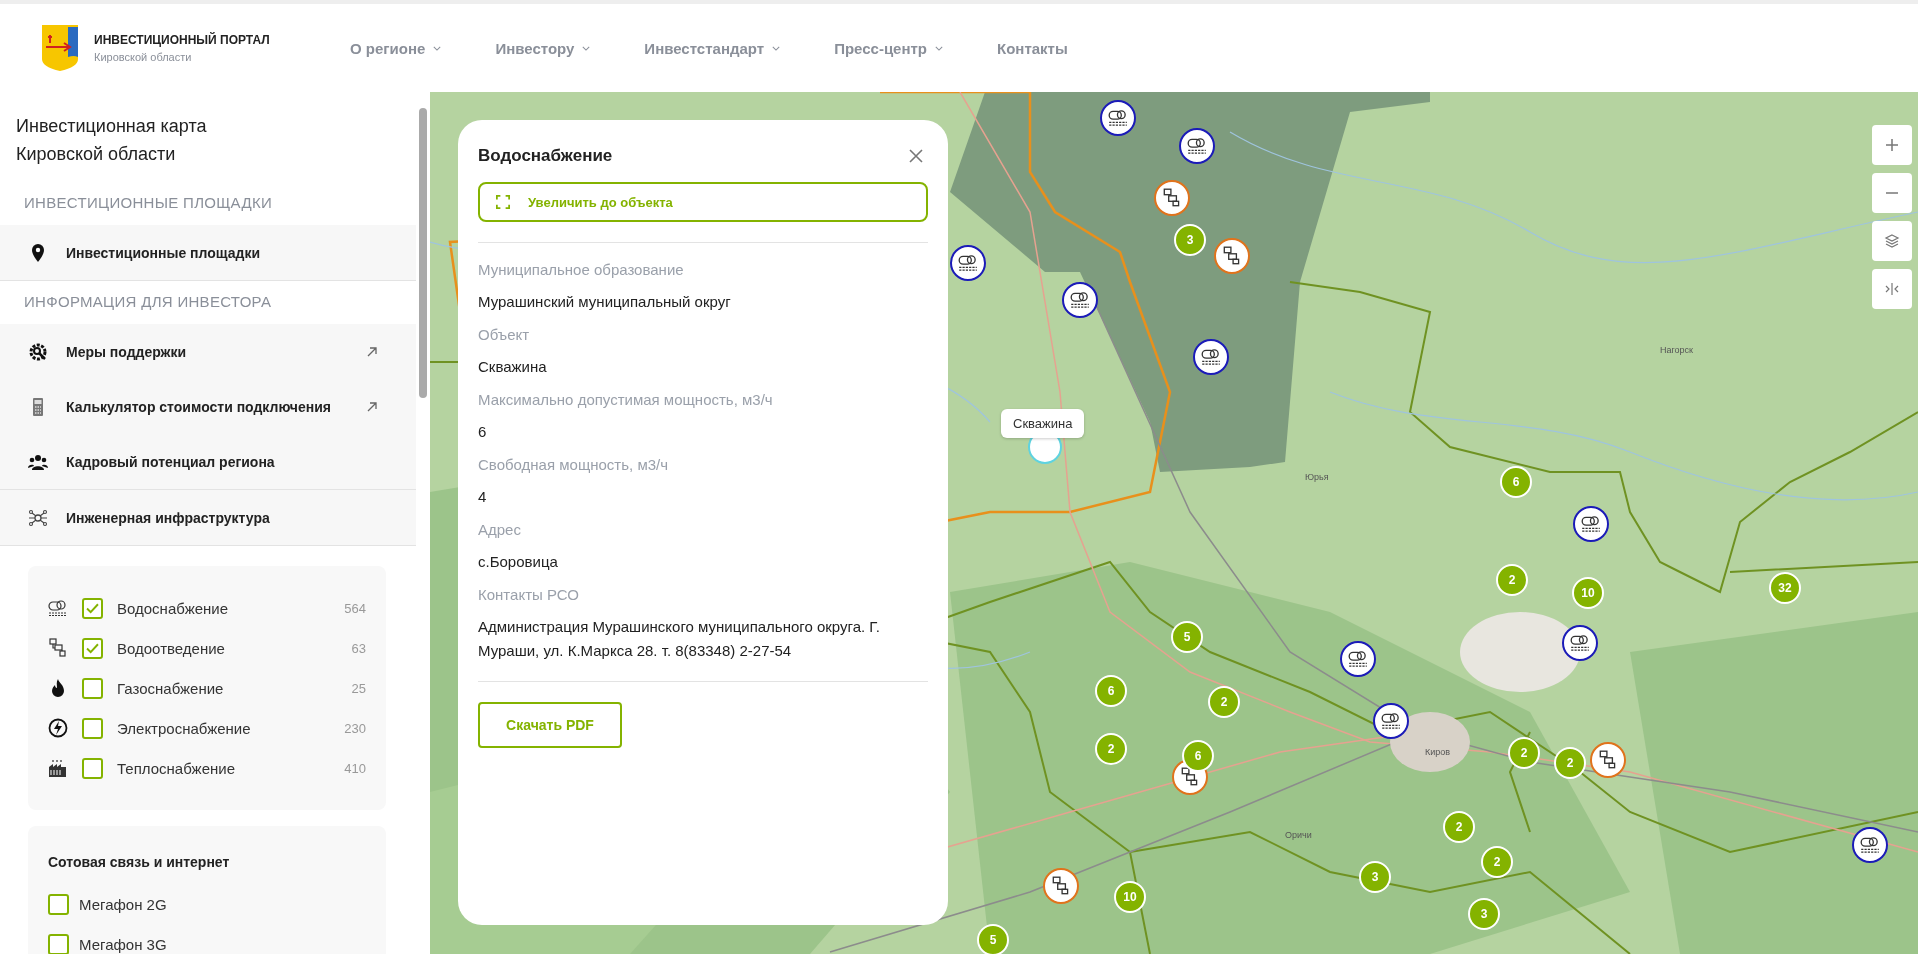  What do you see at coordinates (1892, 289) in the screenshot?
I see `split-arrows-icon` at bounding box center [1892, 289].